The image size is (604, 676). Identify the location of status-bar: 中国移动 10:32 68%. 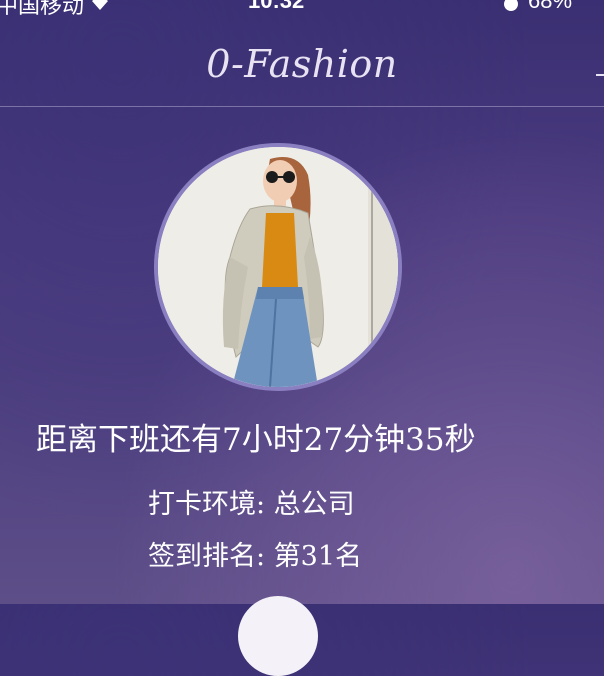
(302, 8).